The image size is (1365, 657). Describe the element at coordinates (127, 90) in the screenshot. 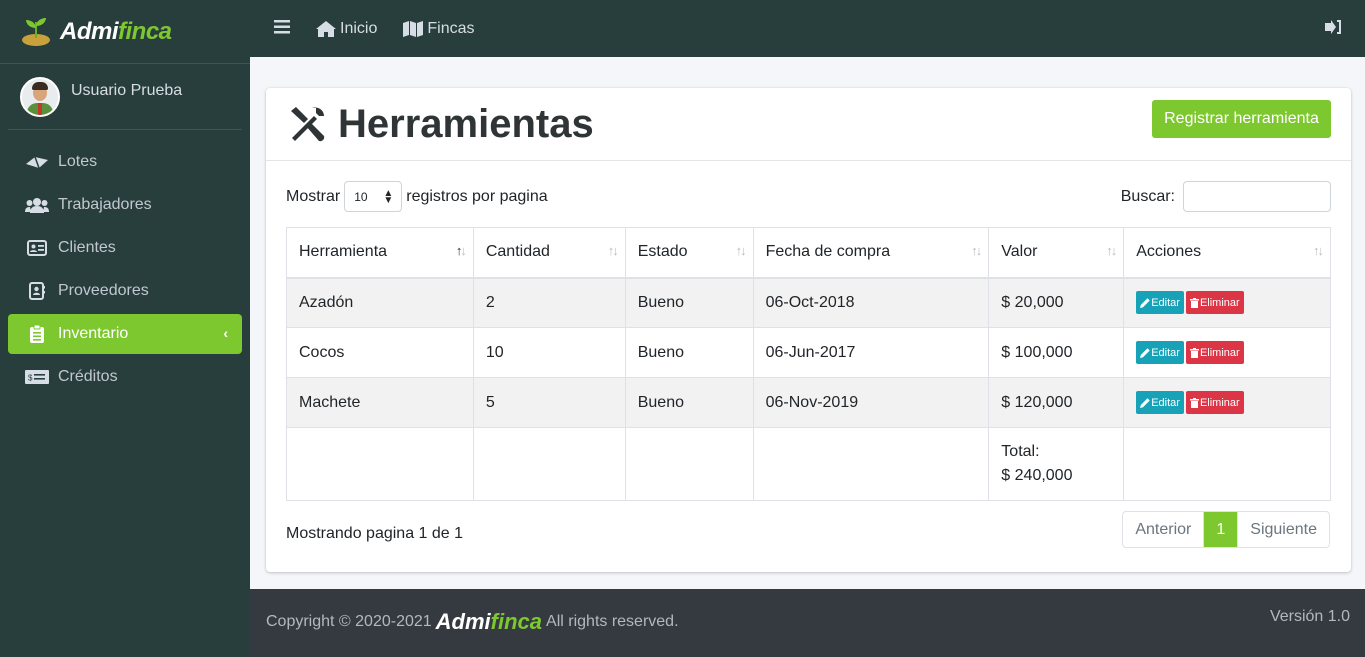

I see `user-name: Usuario Prueba` at that location.